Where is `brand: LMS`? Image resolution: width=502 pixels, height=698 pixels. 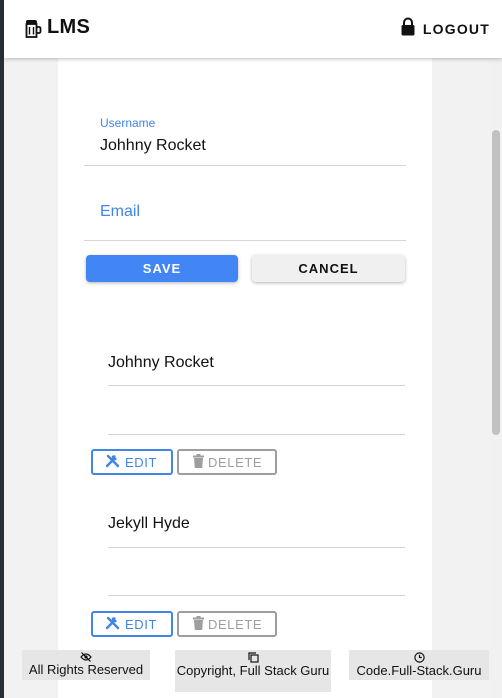
brand: LMS is located at coordinates (57, 27).